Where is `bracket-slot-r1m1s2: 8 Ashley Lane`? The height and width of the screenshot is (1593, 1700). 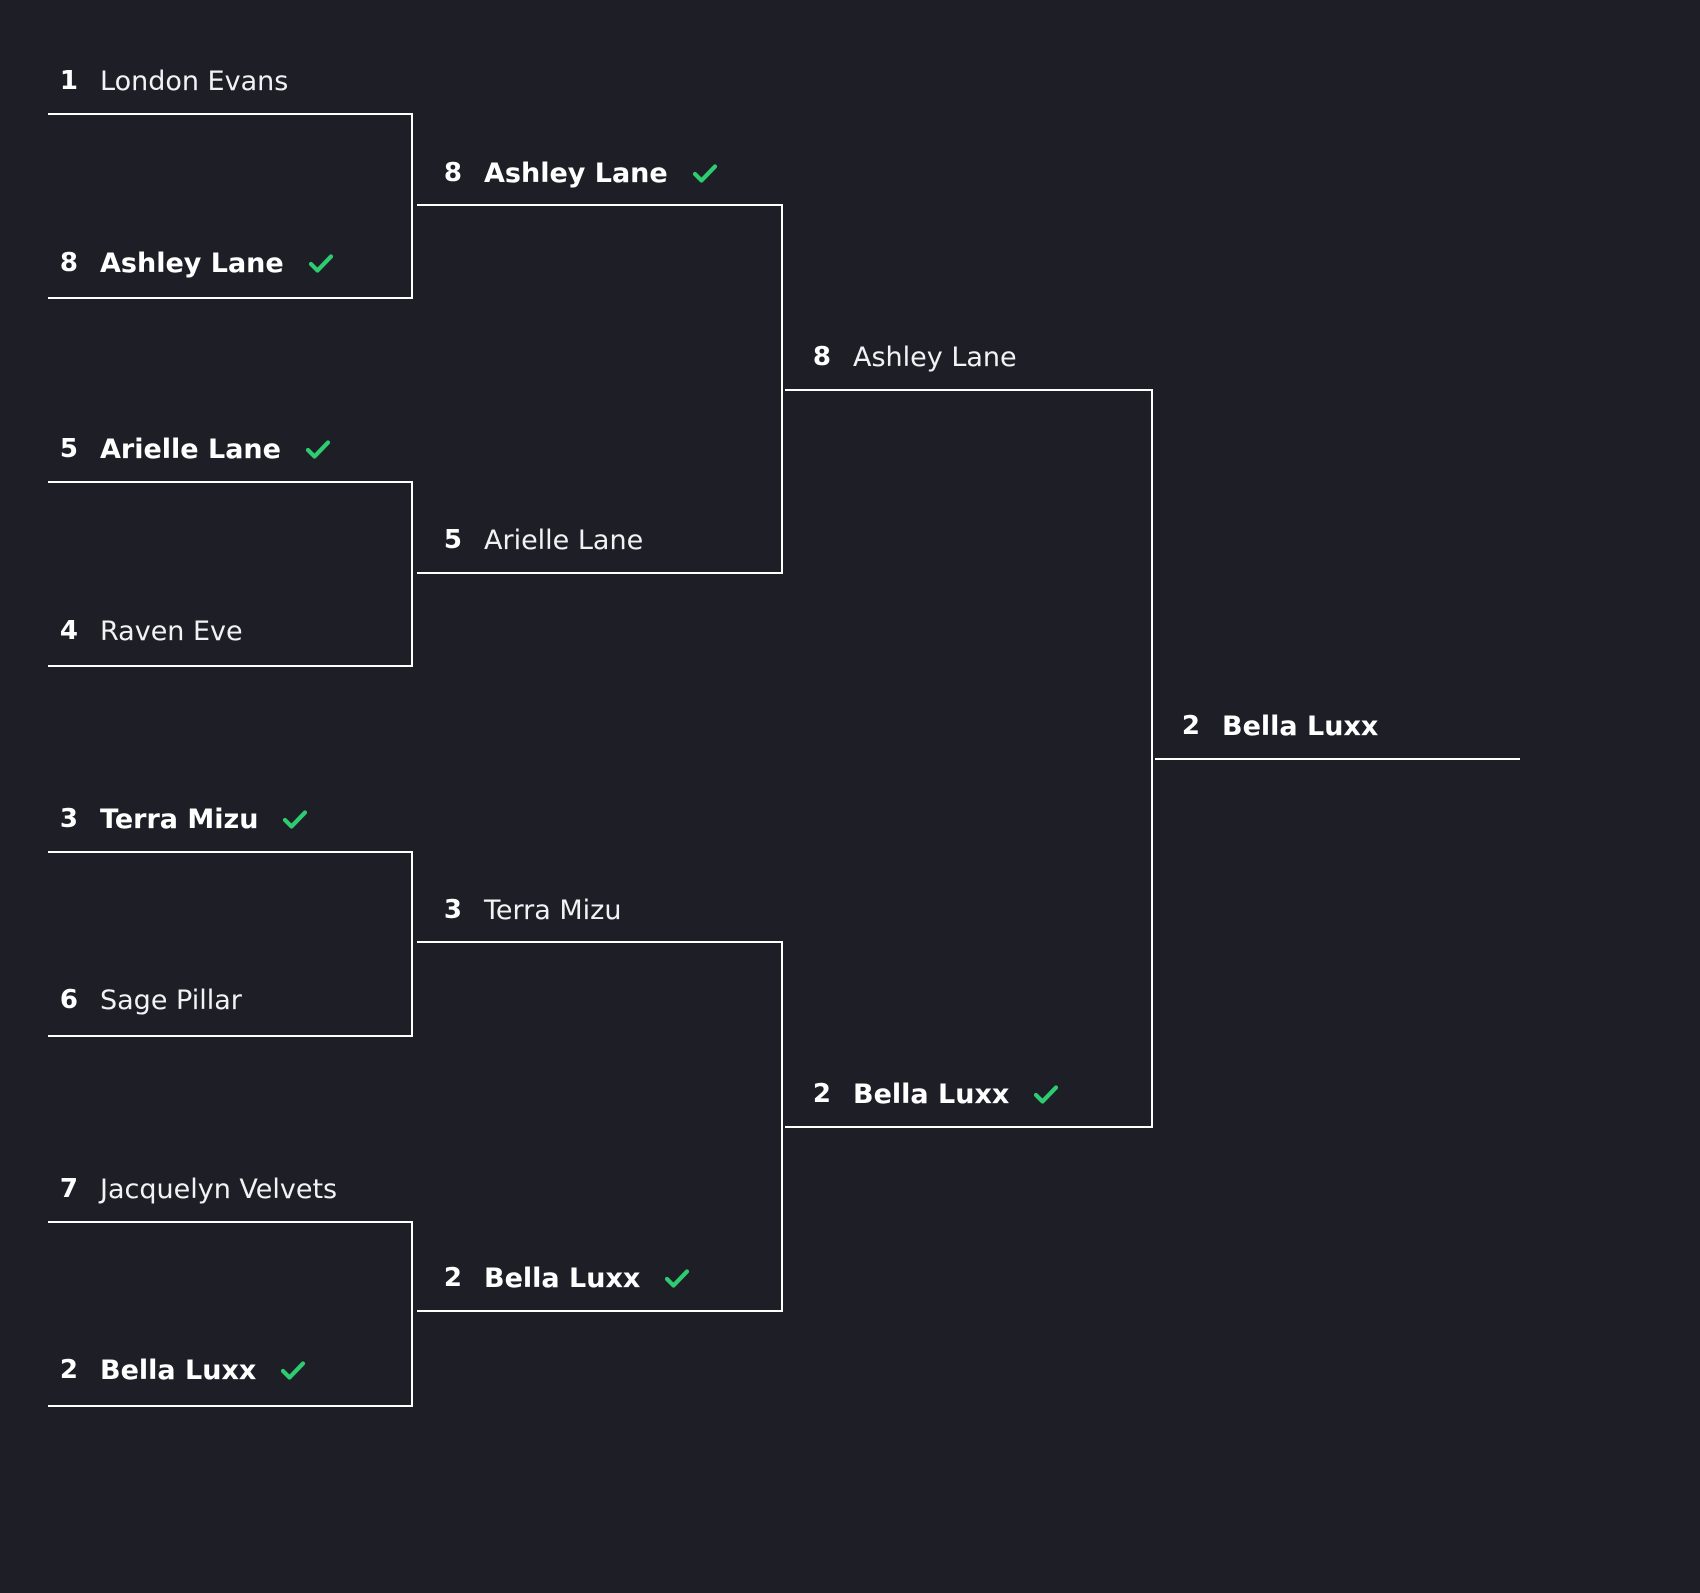 bracket-slot-r1m1s2: 8 Ashley Lane is located at coordinates (192, 263).